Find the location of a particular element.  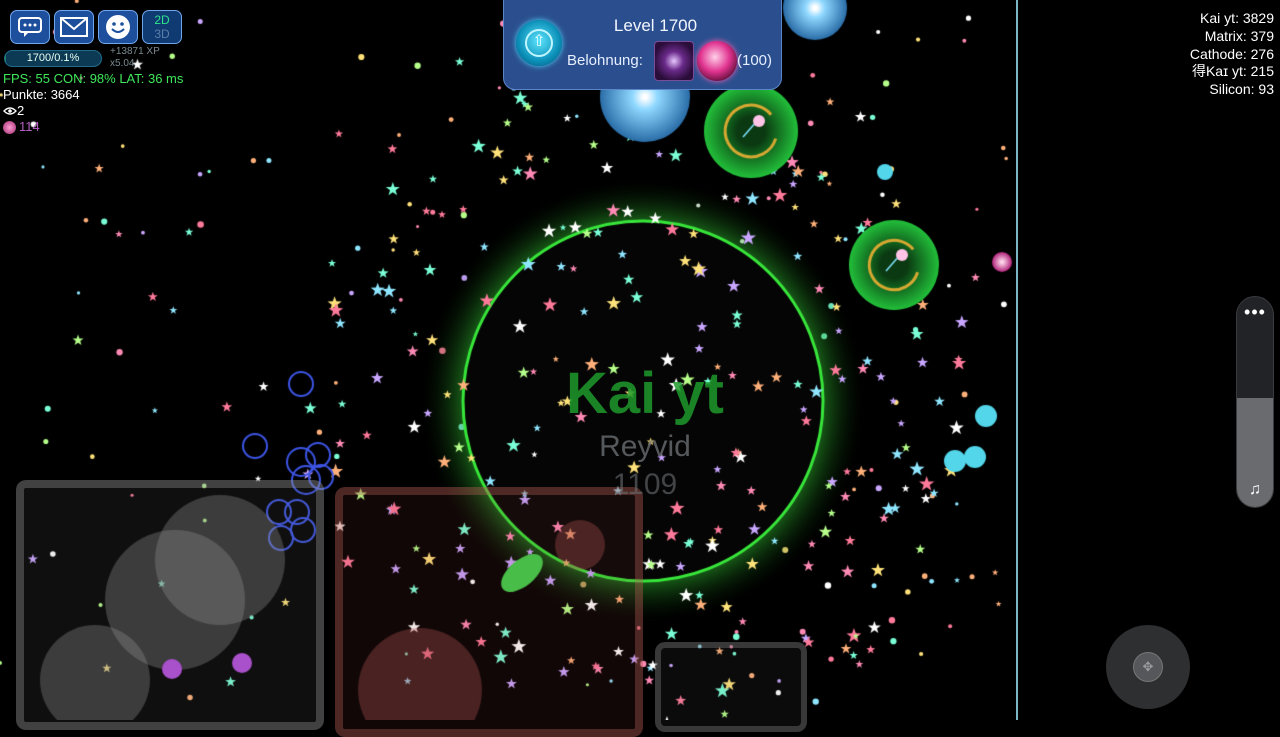

boost-control is located at coordinates (731, 687).